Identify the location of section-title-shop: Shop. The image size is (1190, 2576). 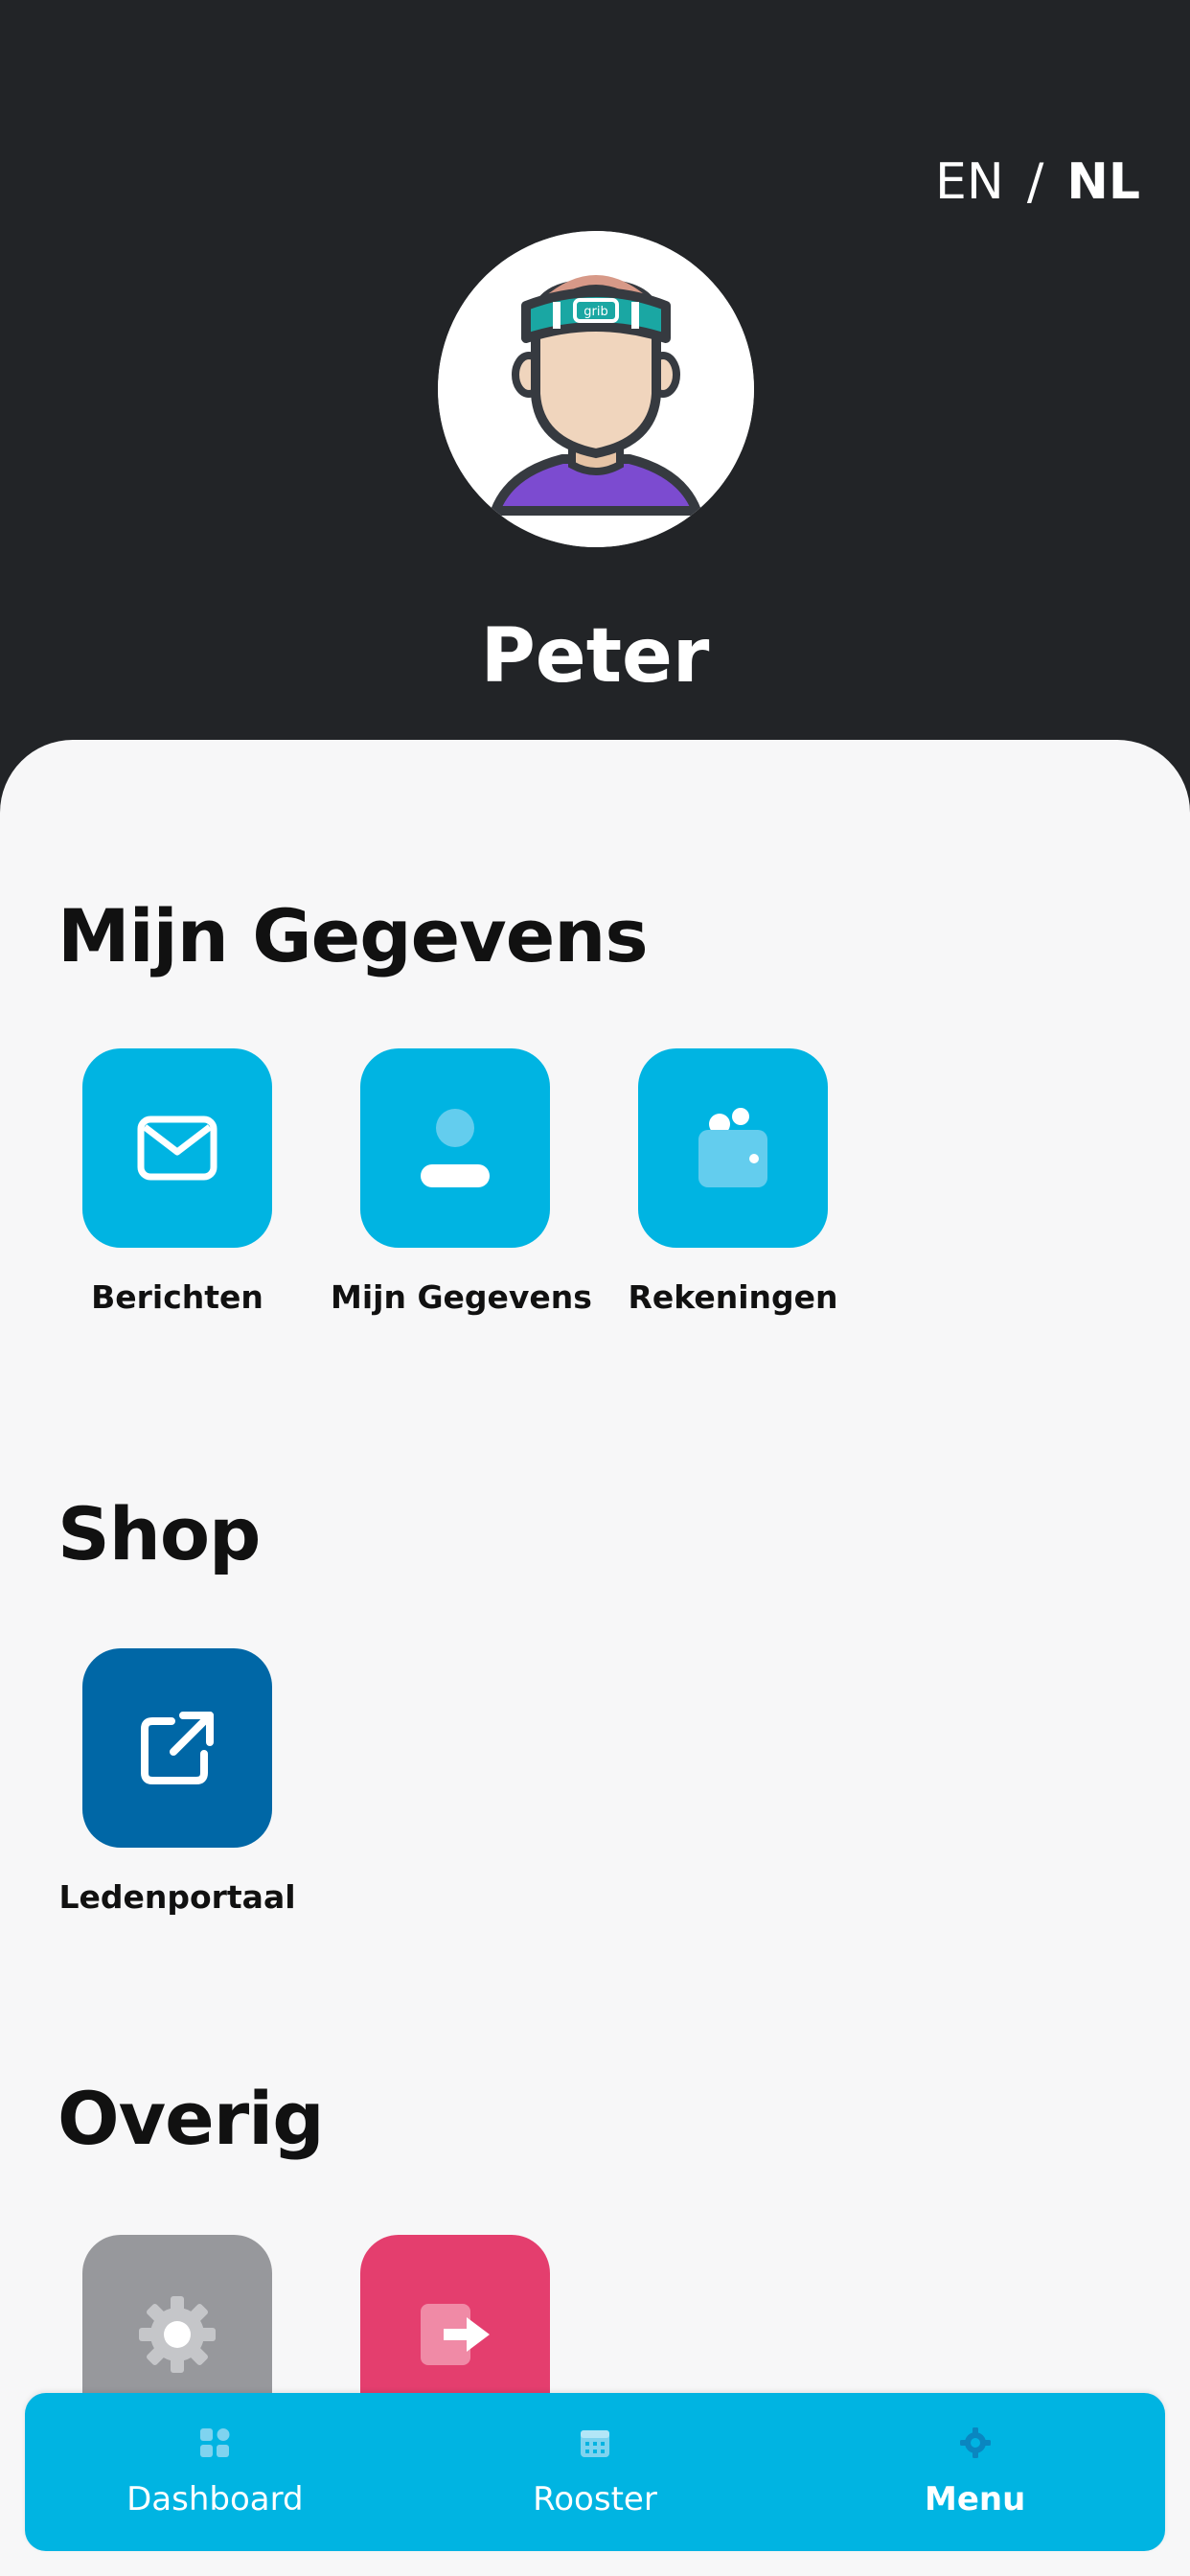
(159, 1533).